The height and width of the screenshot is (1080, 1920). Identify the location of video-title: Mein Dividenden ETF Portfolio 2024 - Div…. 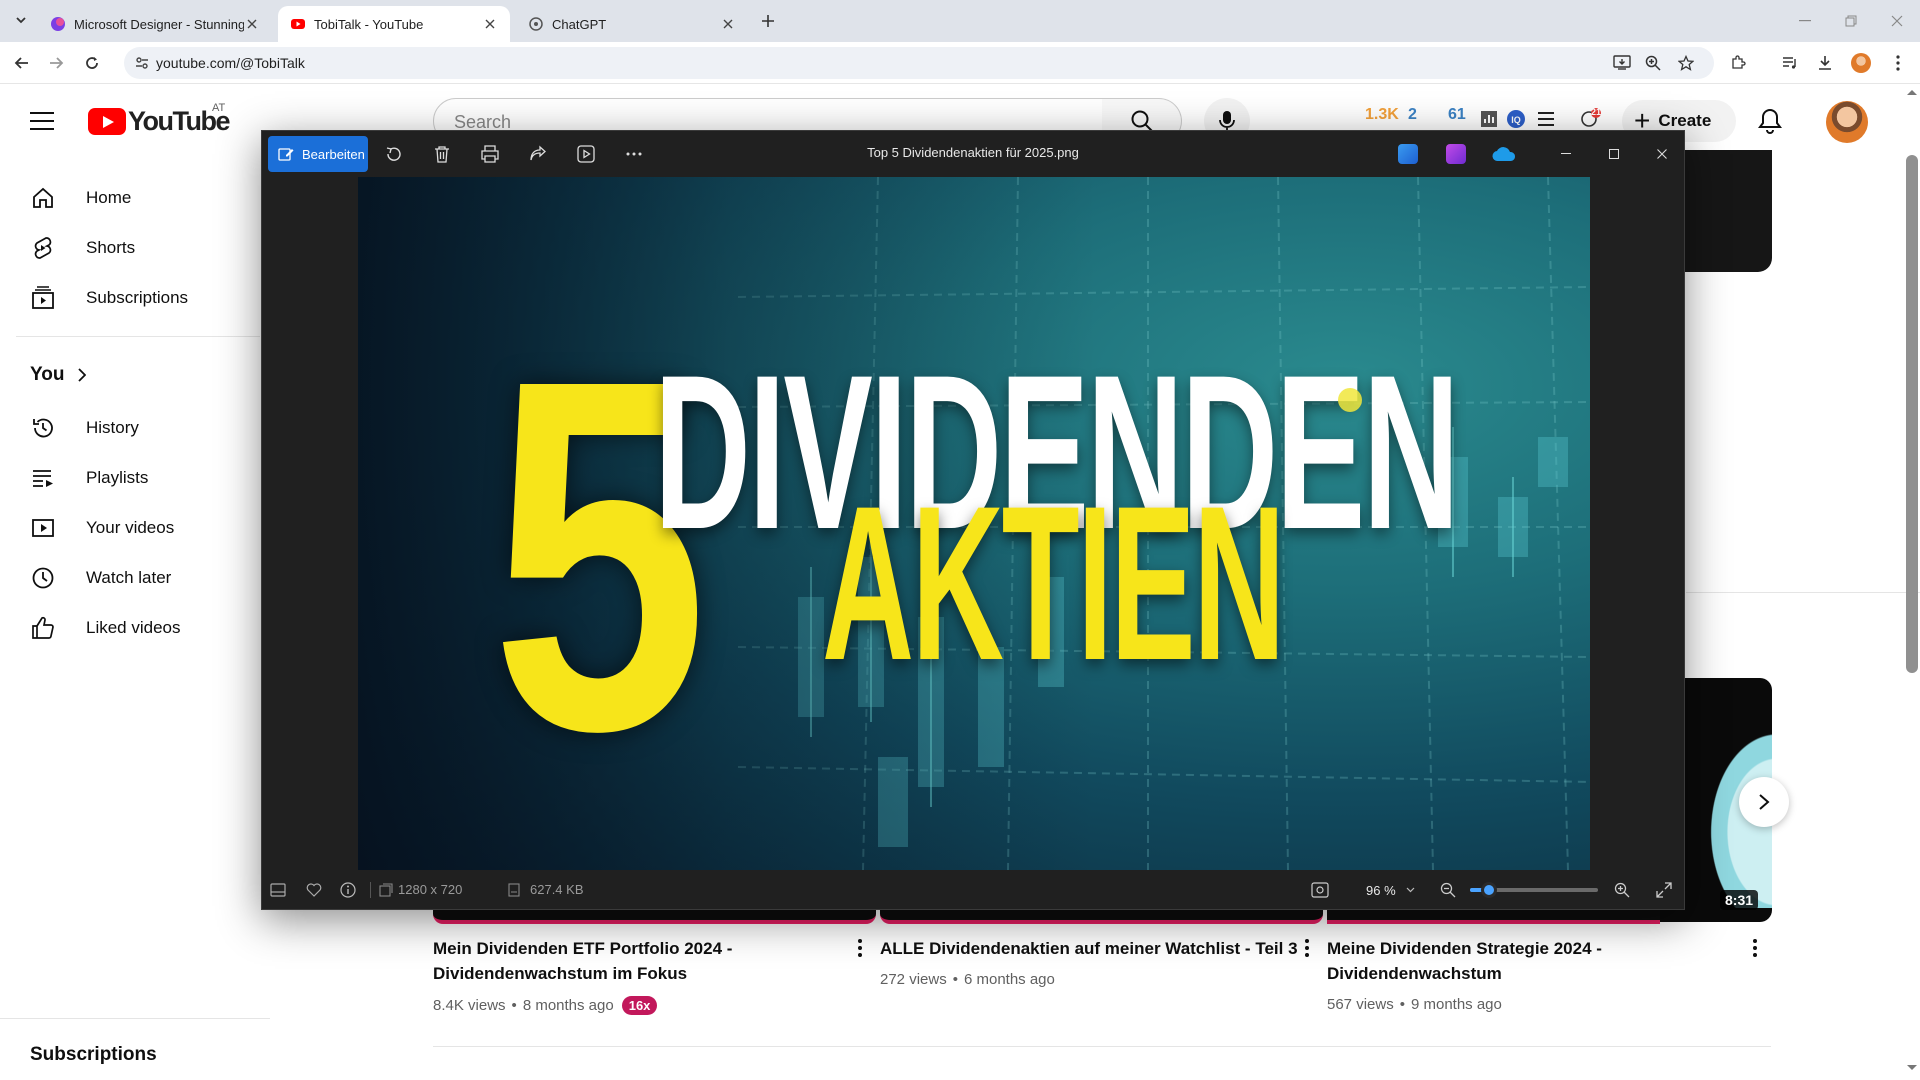
(582, 961).